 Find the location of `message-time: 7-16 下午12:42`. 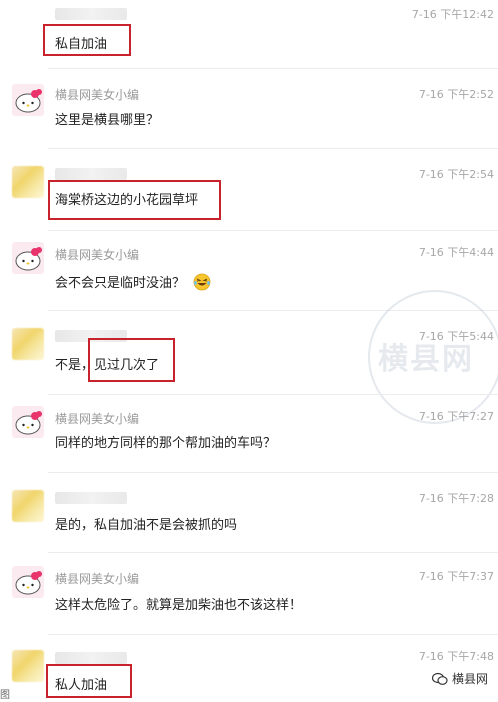

message-time: 7-16 下午12:42 is located at coordinates (452, 14).